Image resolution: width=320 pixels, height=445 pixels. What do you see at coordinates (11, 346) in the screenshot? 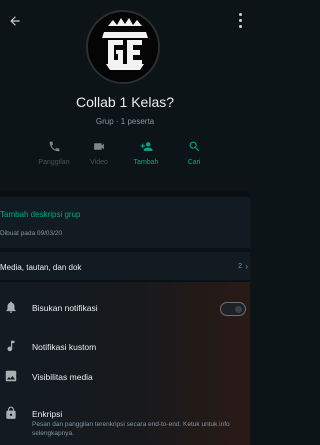
I see `music-note-icon` at bounding box center [11, 346].